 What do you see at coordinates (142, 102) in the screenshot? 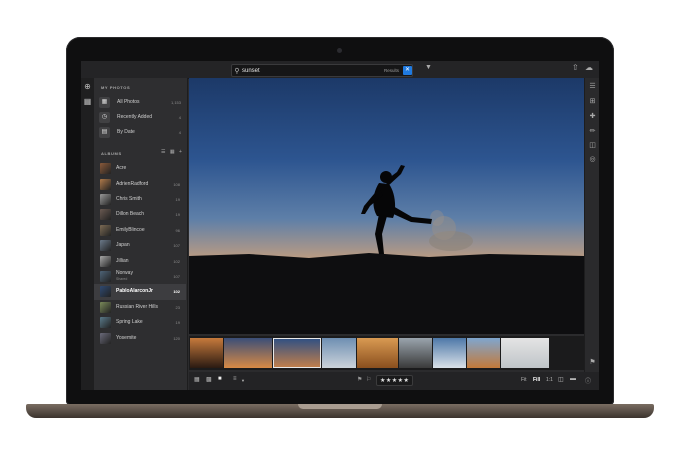
I see `sidebar-item-all-photos: ▦ All Photos 1,153` at bounding box center [142, 102].